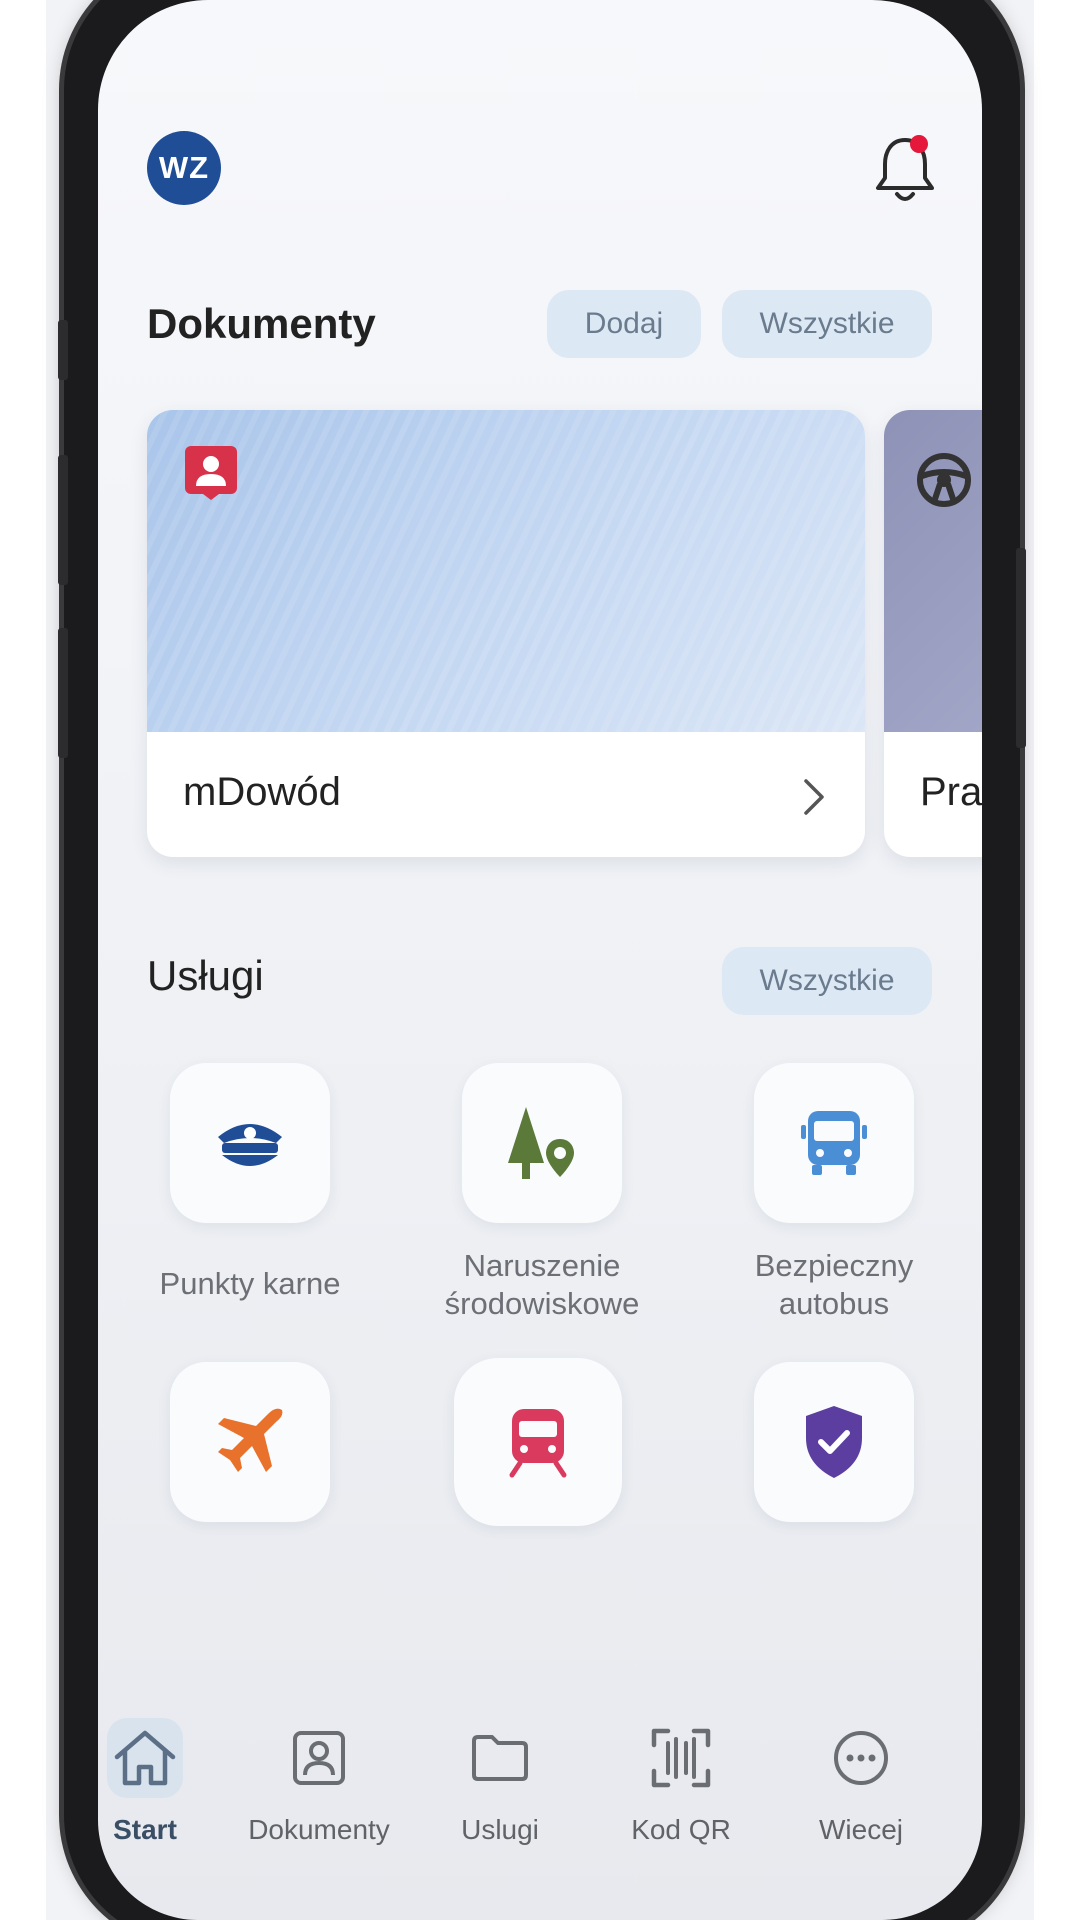 This screenshot has height=1920, width=1080. What do you see at coordinates (814, 797) in the screenshot?
I see `chevron-right-icon` at bounding box center [814, 797].